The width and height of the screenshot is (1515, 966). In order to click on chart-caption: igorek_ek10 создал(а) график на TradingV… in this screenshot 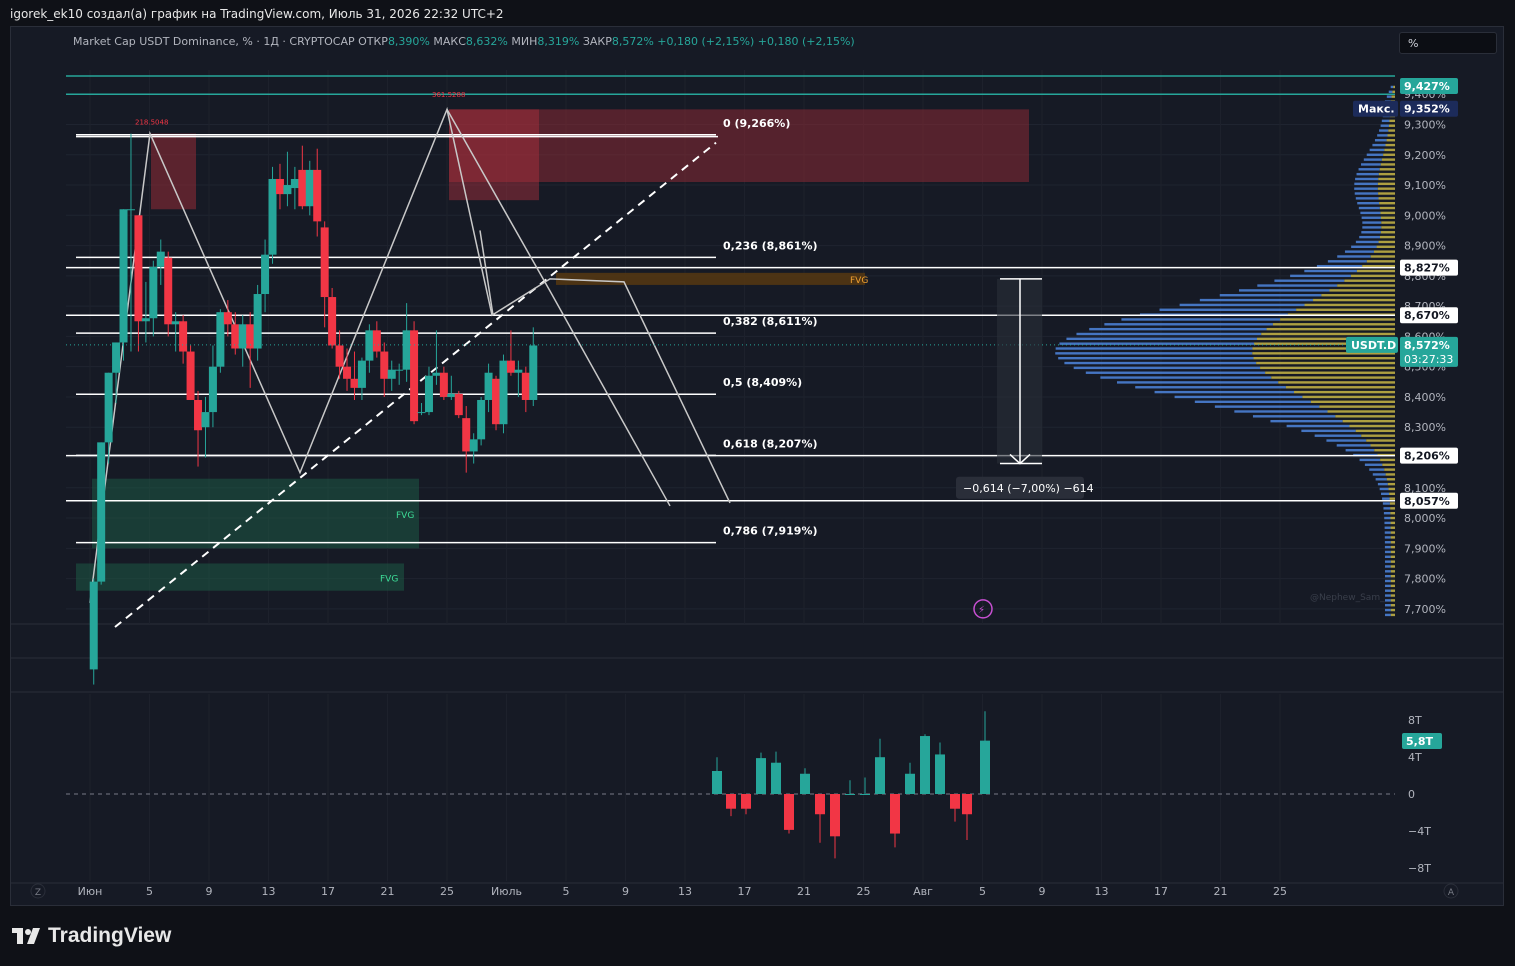, I will do `click(257, 14)`.